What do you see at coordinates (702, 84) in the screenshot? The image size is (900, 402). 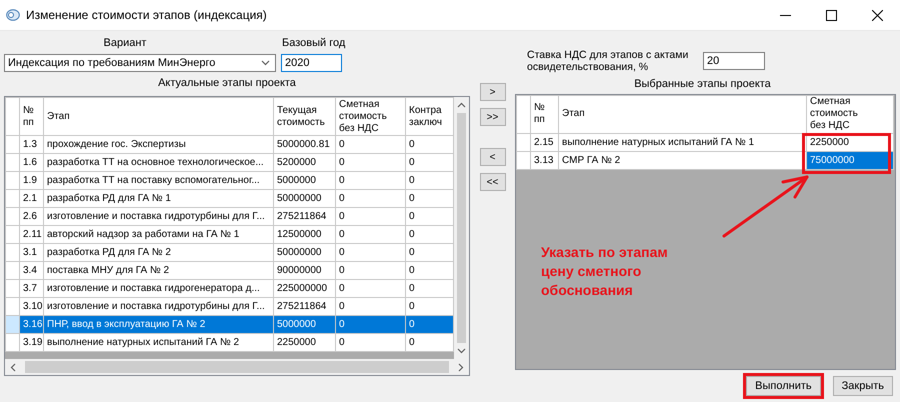 I see `table-caption: Выбранные этапы проекта` at bounding box center [702, 84].